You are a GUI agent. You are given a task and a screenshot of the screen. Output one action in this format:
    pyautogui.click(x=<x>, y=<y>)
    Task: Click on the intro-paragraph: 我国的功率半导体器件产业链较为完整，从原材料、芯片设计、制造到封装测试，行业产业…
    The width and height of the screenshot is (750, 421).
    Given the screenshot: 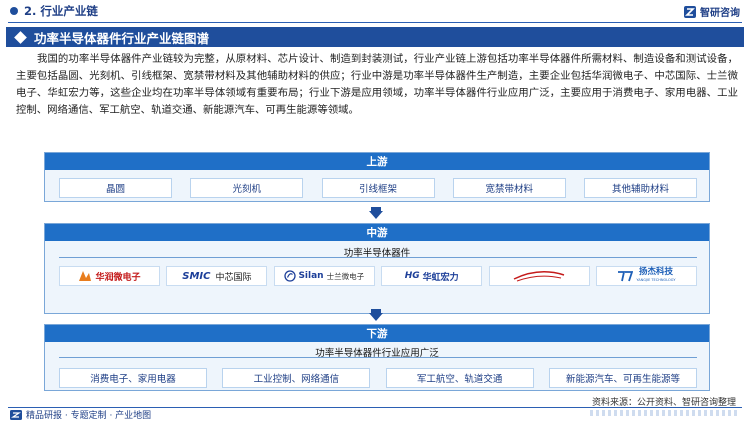 What is the action you would take?
    pyautogui.click(x=377, y=84)
    